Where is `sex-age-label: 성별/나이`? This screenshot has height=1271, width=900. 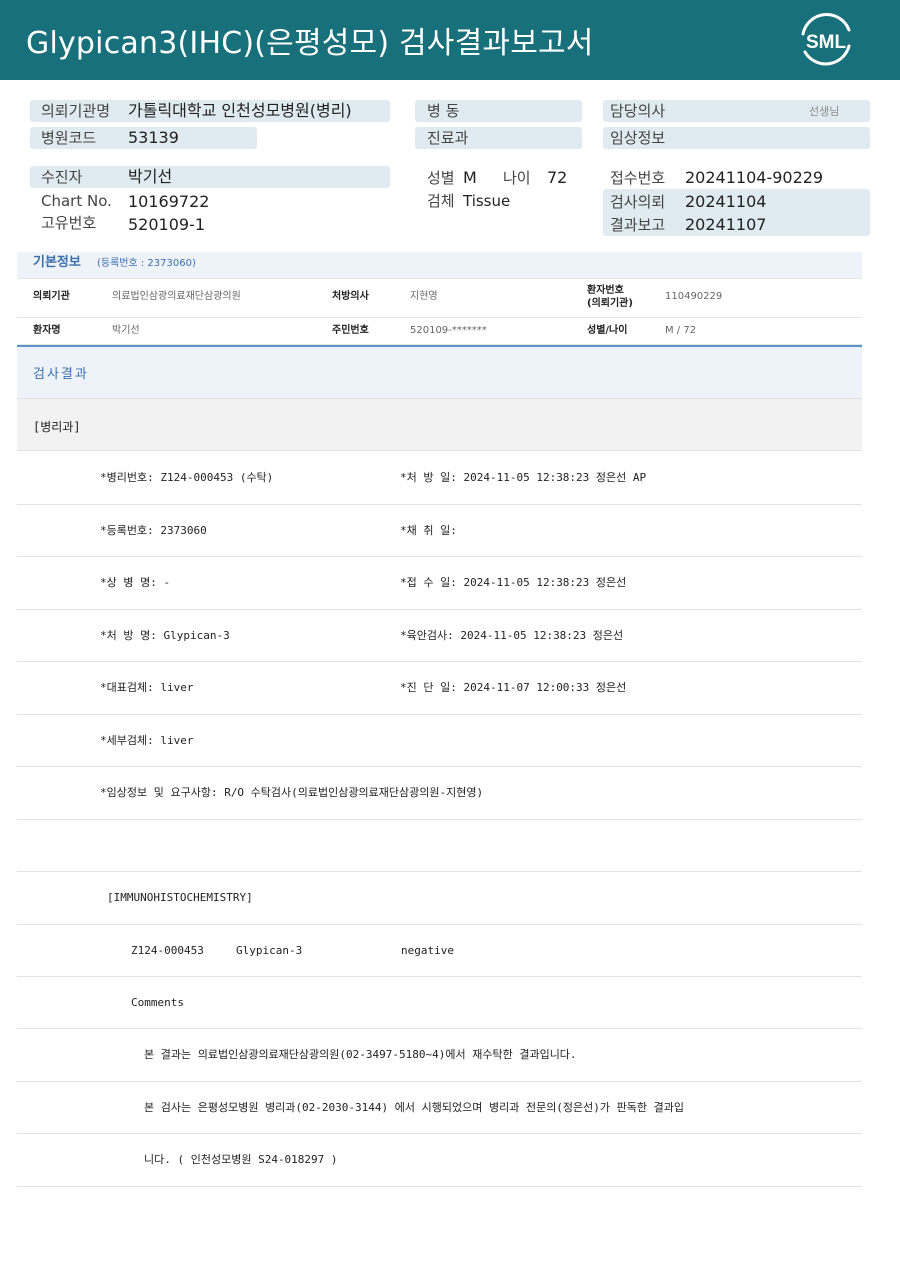 sex-age-label: 성별/나이 is located at coordinates (607, 330).